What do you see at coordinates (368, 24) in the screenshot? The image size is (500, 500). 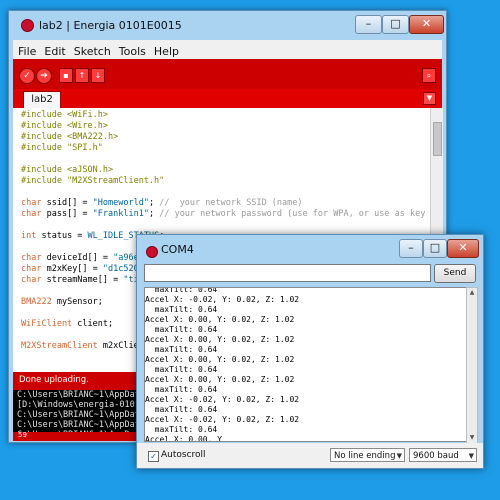 I see `minimize-button: –` at bounding box center [368, 24].